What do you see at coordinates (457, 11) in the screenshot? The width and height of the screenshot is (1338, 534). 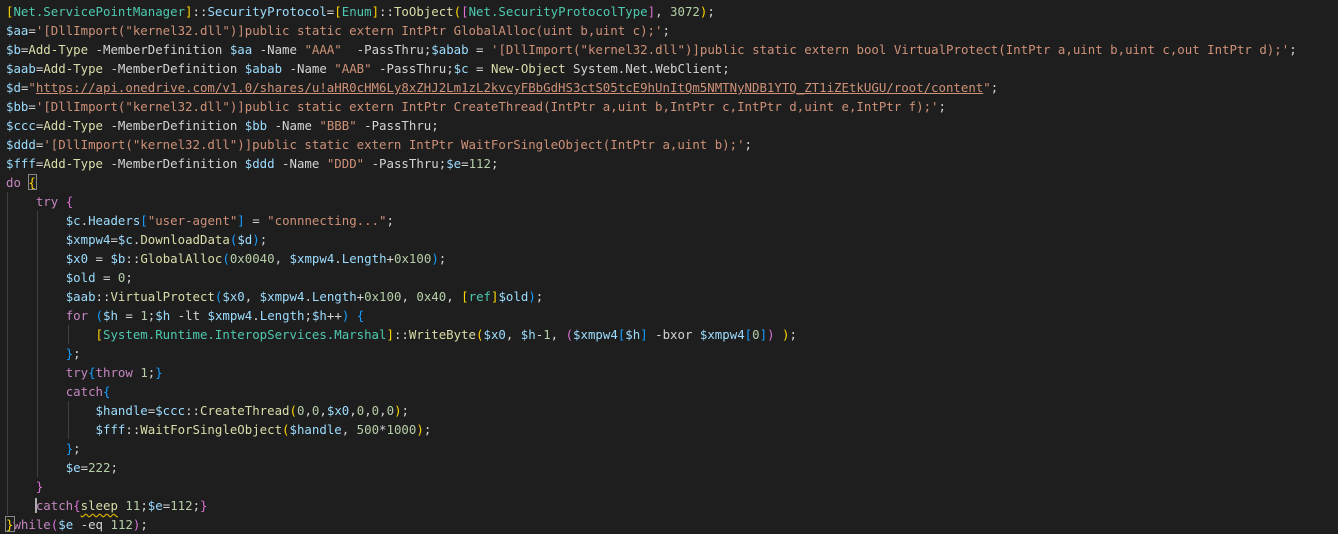 I see `code-token: (` at bounding box center [457, 11].